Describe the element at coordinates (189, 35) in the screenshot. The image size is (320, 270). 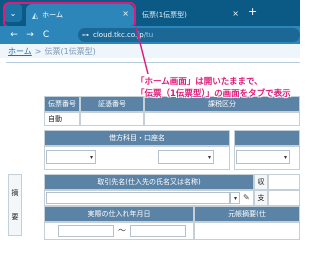
I see `address-bar: ⊶ cloud.tkc.co.jp /tu` at that location.